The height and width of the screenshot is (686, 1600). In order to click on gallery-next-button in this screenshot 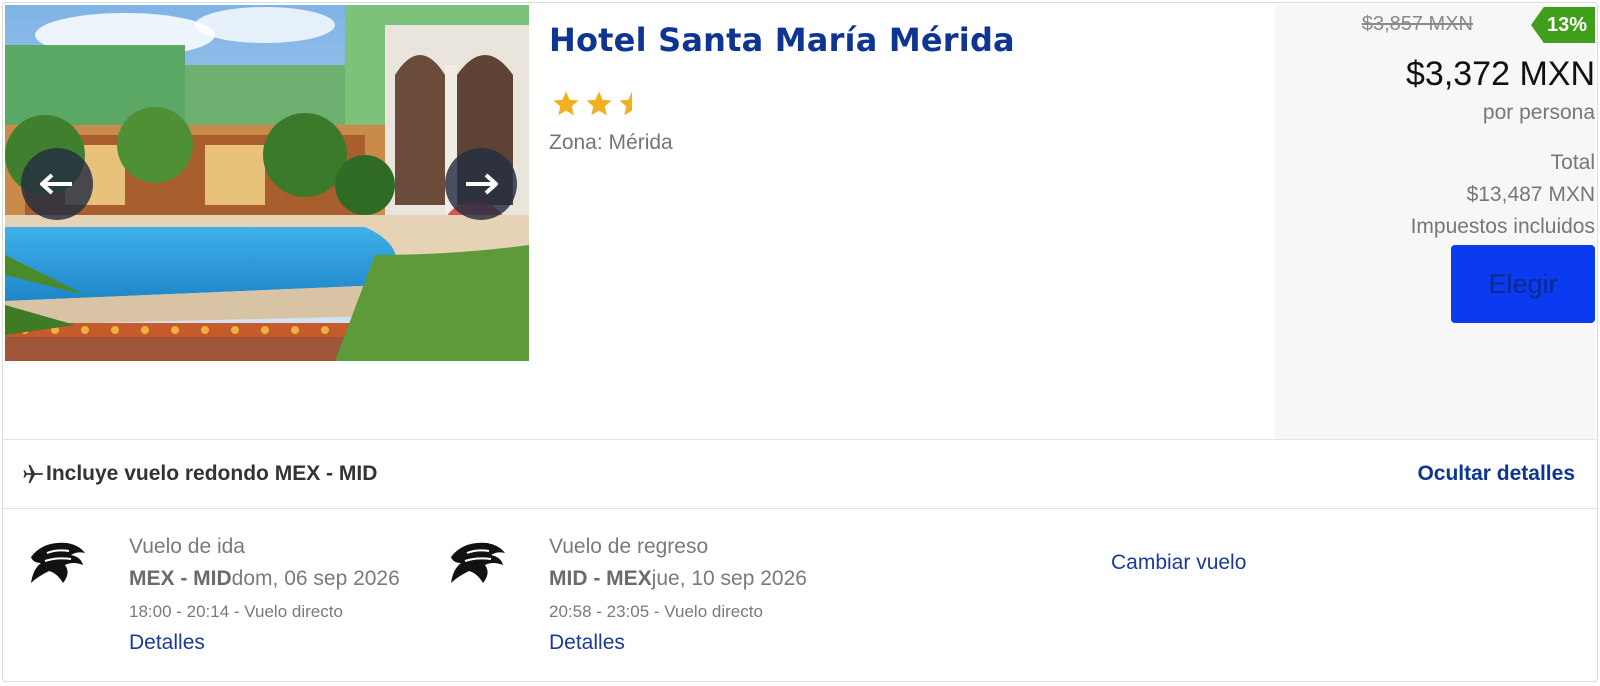, I will do `click(481, 184)`.